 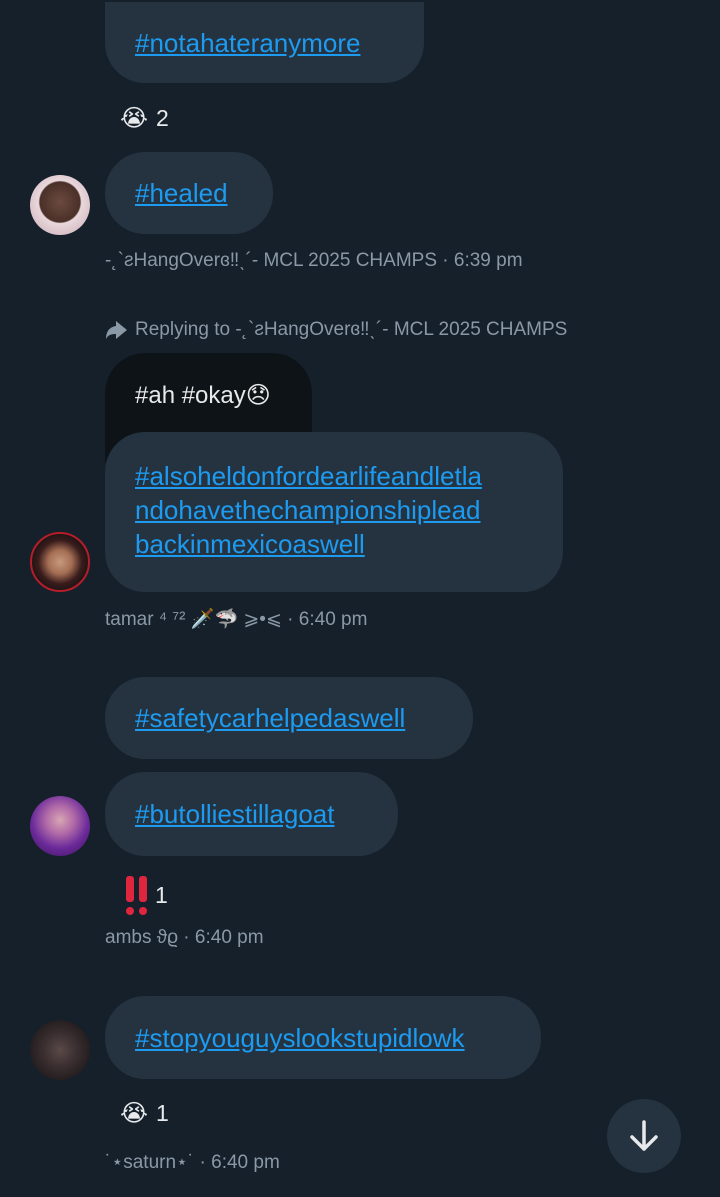 What do you see at coordinates (214, 619) in the screenshot?
I see `dagger-shark-emoji: 🗡️🦈` at bounding box center [214, 619].